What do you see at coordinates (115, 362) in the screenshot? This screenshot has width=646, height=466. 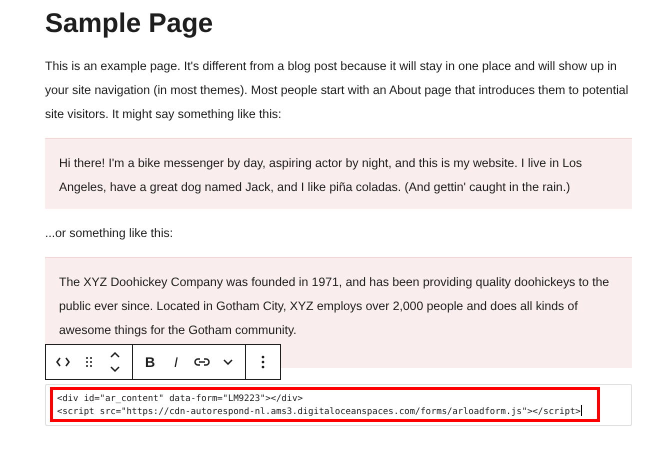 I see `move-up-down-icon` at bounding box center [115, 362].